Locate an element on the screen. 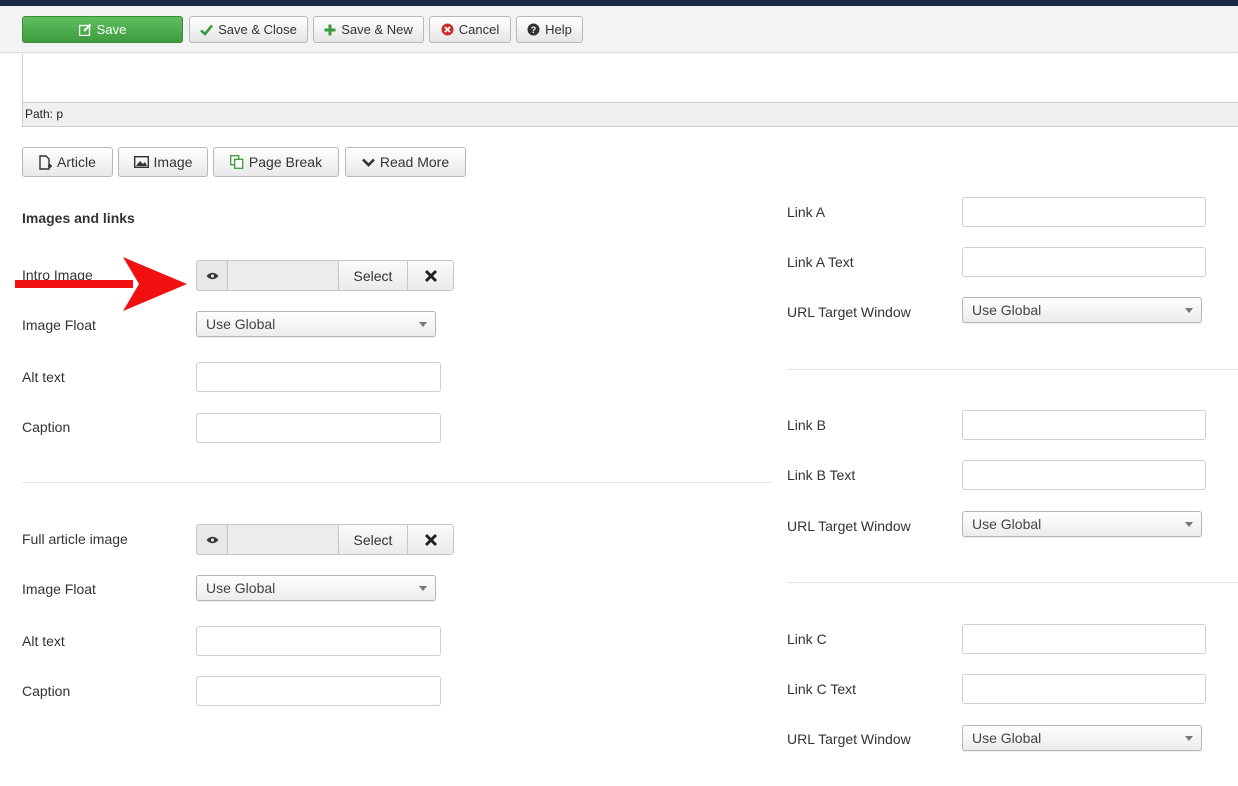  edit-icon is located at coordinates (85, 29).